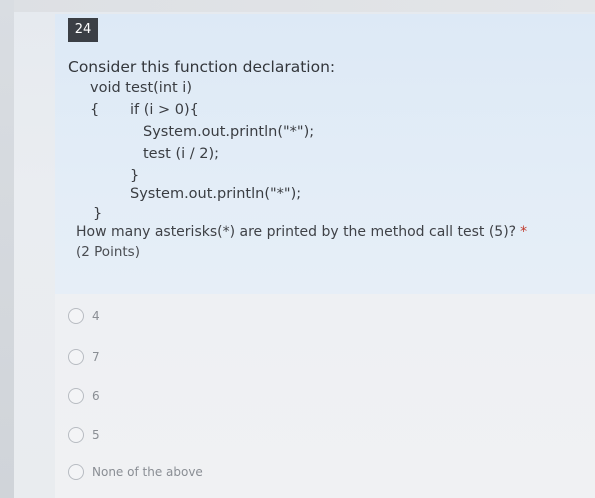  I want to click on option-5: None of the above, so click(135, 472).